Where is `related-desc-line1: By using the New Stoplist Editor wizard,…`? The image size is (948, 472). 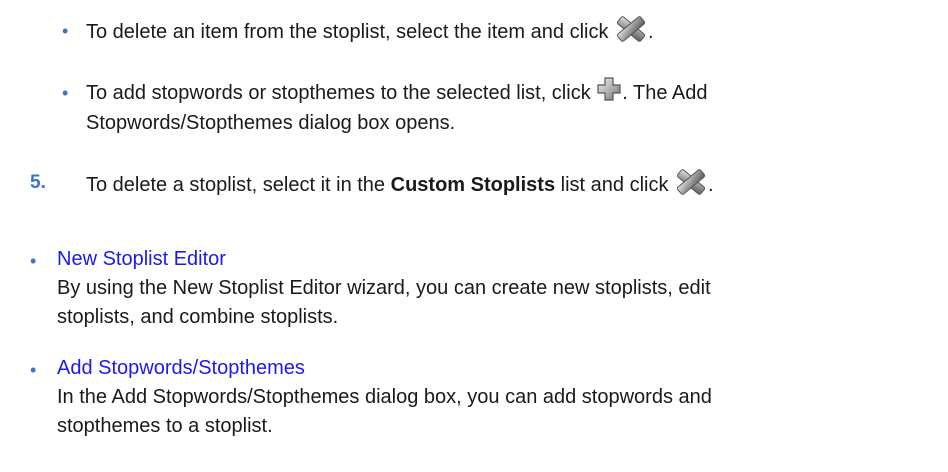 related-desc-line1: By using the New Stoplist Editor wizard,… is located at coordinates (384, 288).